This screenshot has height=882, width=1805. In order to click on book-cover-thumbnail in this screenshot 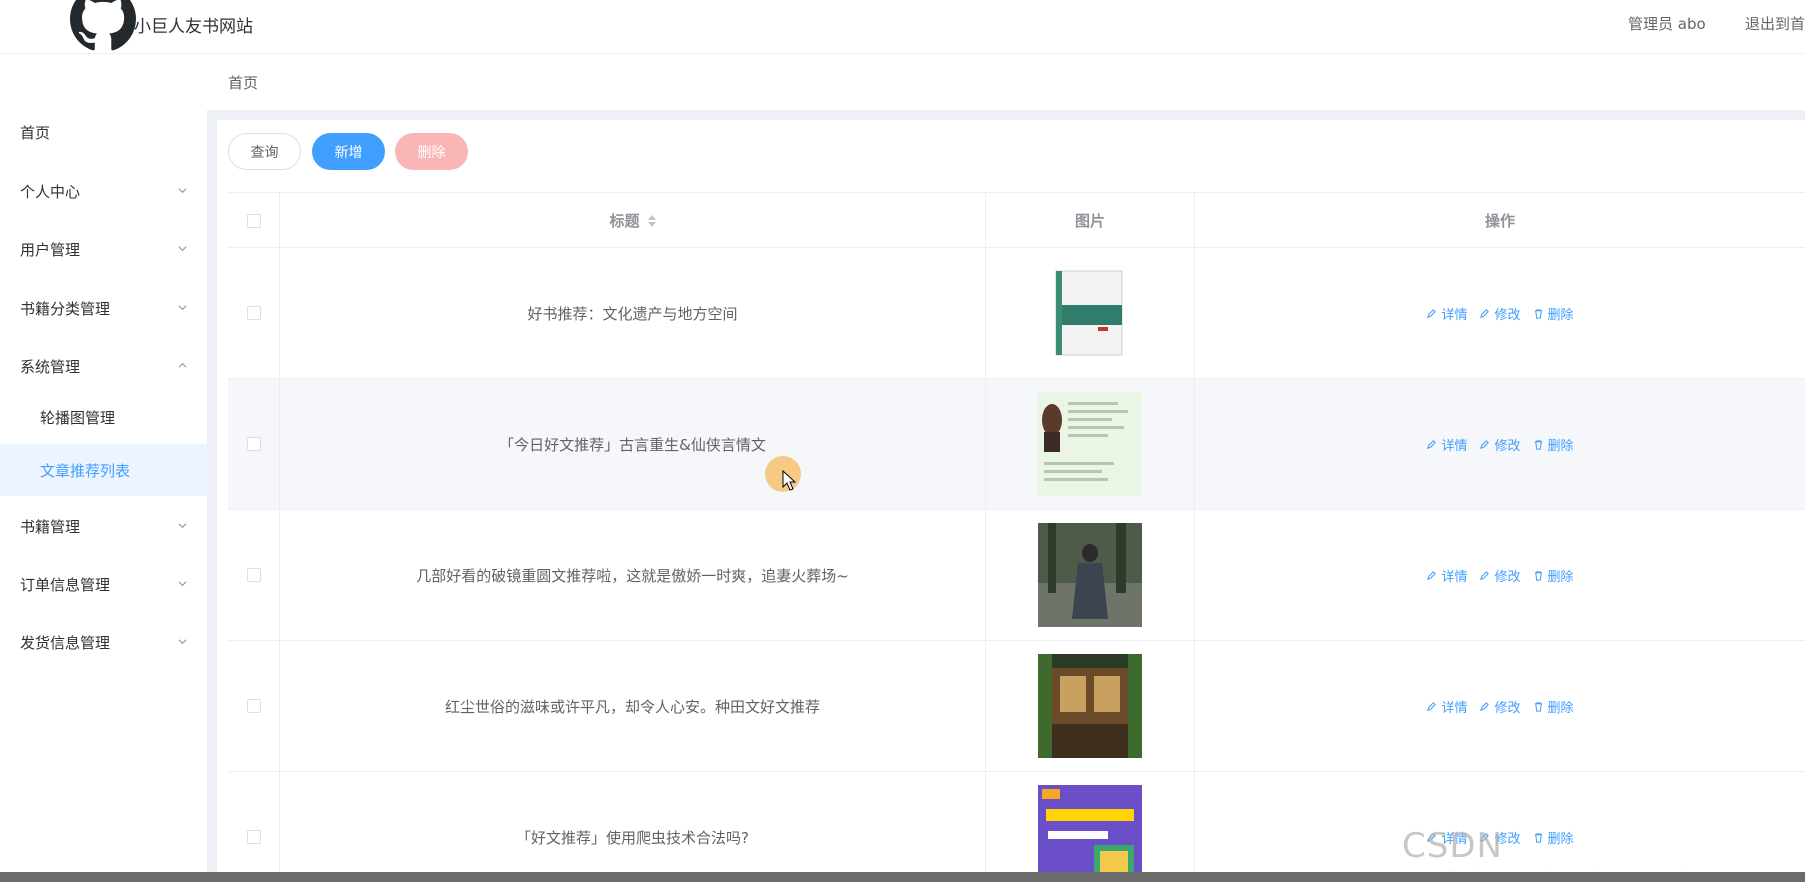, I will do `click(1090, 313)`.